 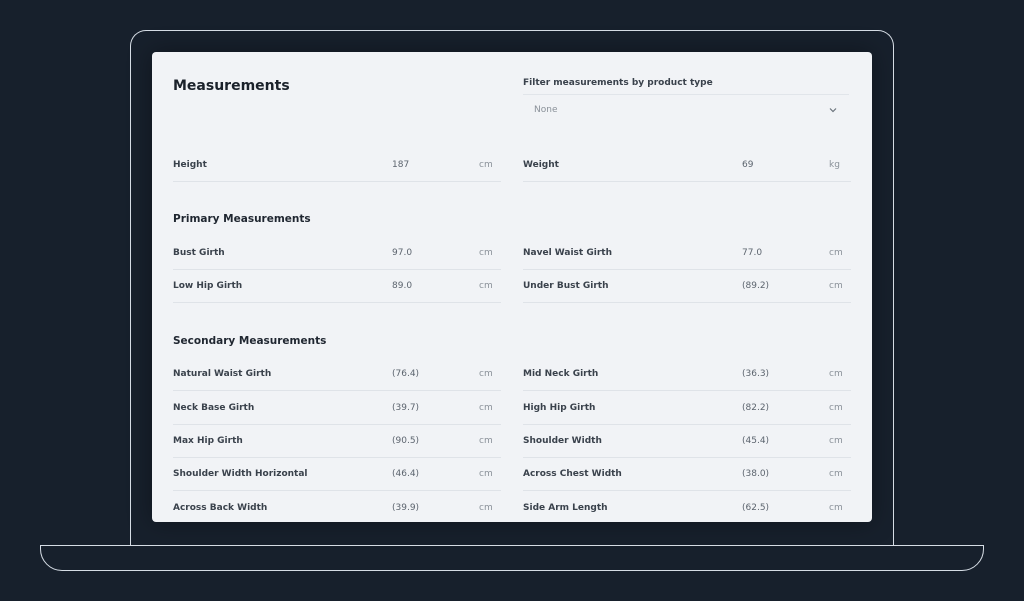 What do you see at coordinates (401, 165) in the screenshot?
I see `measurement-value: 187` at bounding box center [401, 165].